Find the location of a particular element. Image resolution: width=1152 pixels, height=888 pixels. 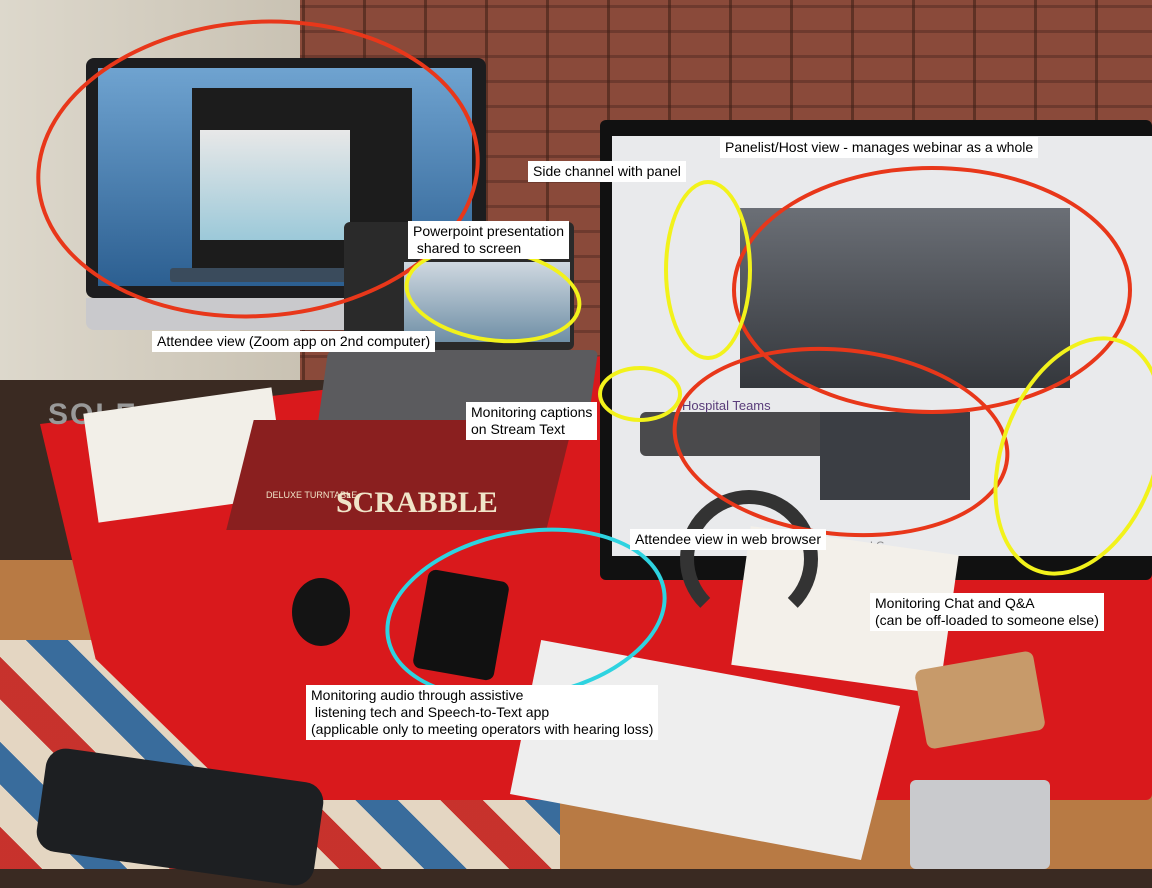

captions-circle is located at coordinates (640, 394).